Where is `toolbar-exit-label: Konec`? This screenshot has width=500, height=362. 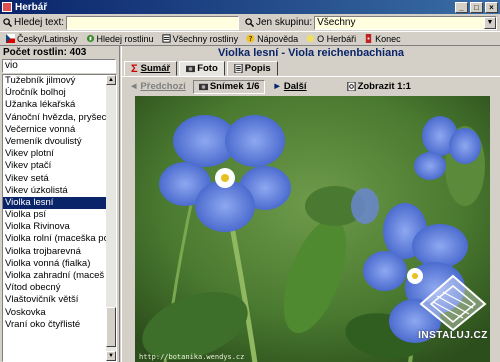 toolbar-exit-label: Konec is located at coordinates (388, 38).